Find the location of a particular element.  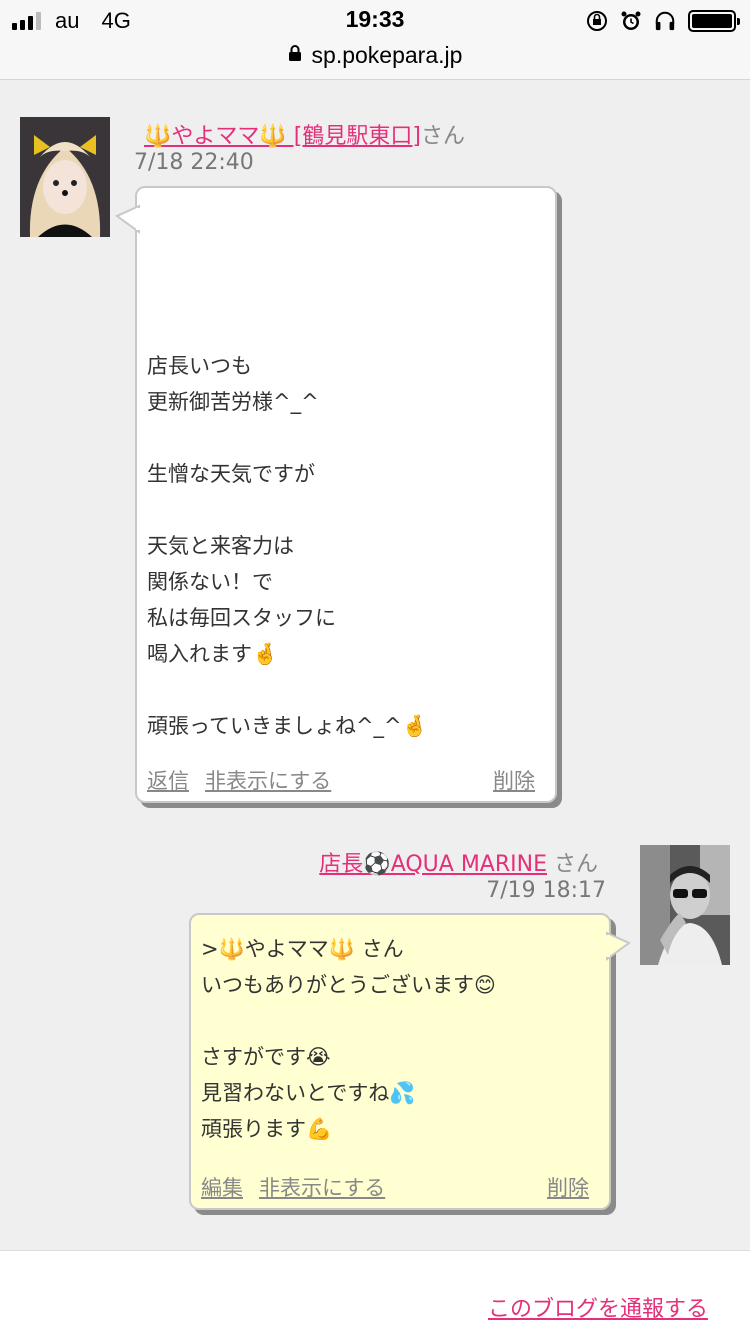

message-line: いつもありがとうございます😊 is located at coordinates (348, 985).